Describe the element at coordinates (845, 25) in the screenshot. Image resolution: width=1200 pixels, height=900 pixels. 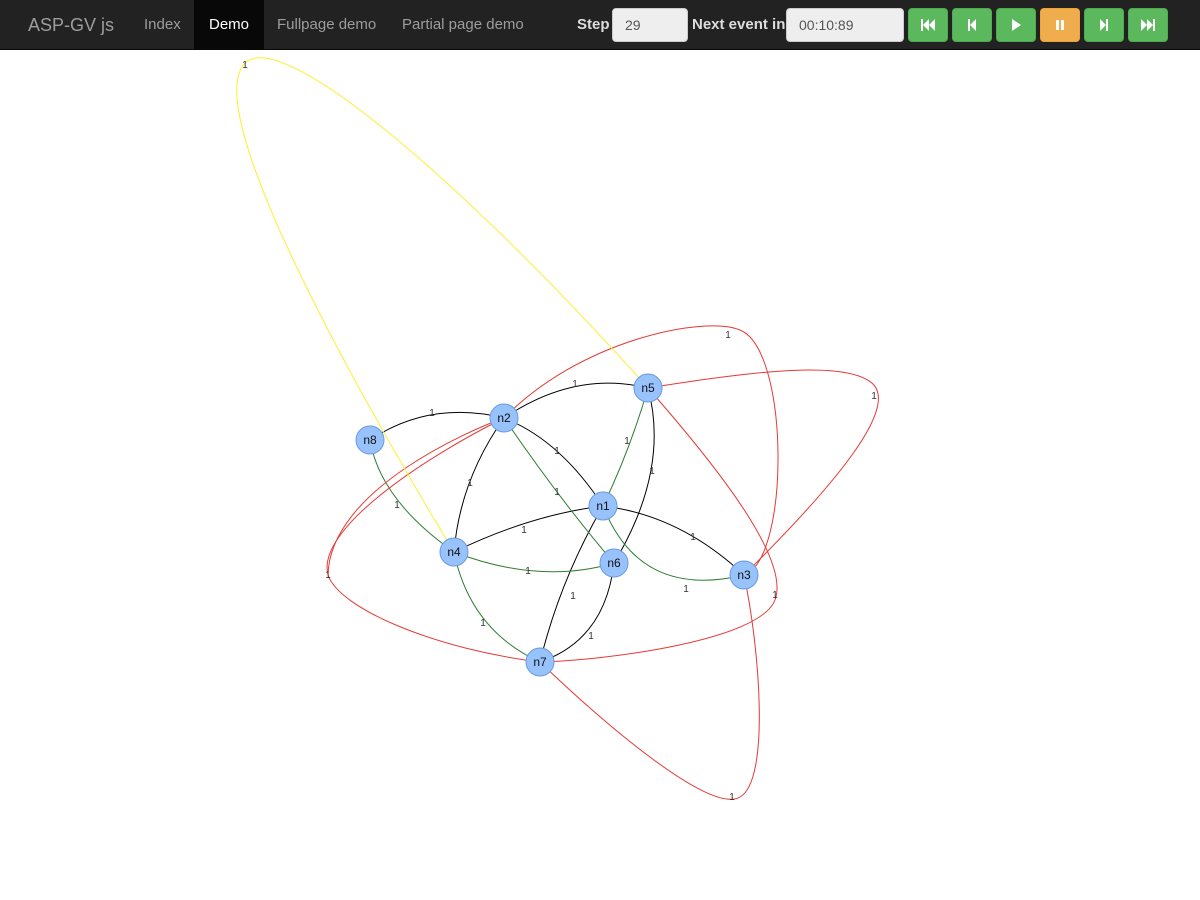
I see `next-event-timer` at that location.